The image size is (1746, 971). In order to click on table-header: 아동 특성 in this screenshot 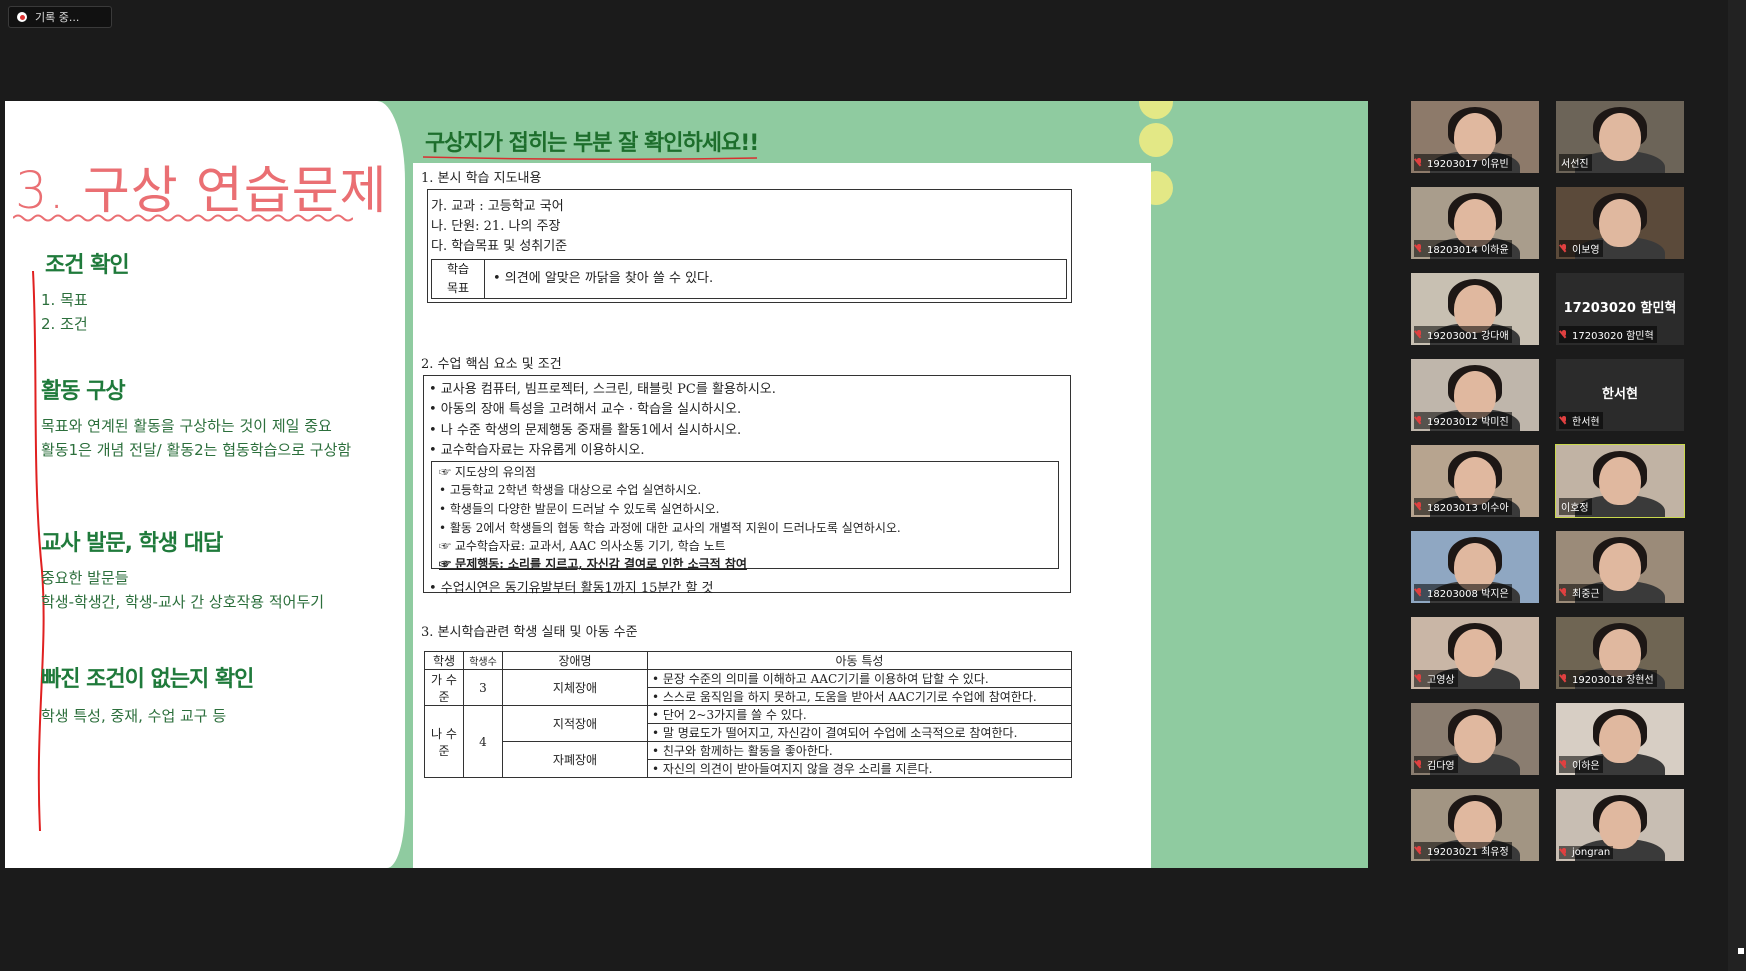, I will do `click(859, 660)`.